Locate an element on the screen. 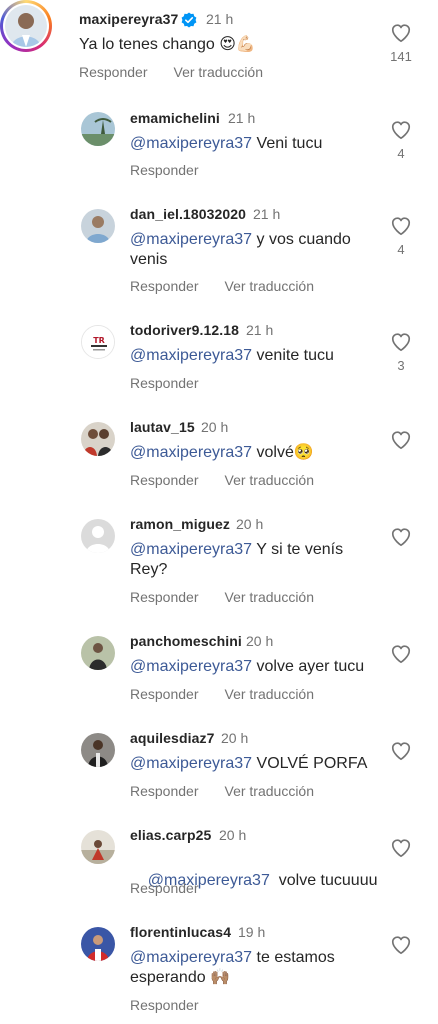  comment-text: @maxipereyra37 volvé🥺 is located at coordinates (222, 452).